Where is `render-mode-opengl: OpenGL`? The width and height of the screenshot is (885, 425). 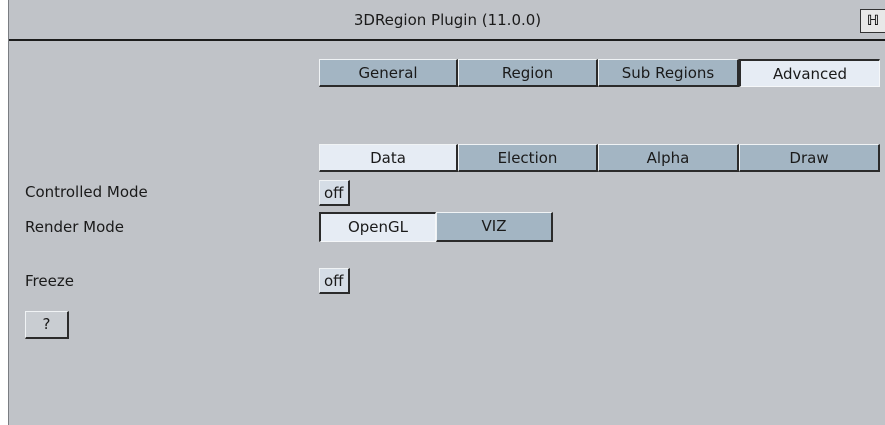 render-mode-opengl: OpenGL is located at coordinates (377, 227).